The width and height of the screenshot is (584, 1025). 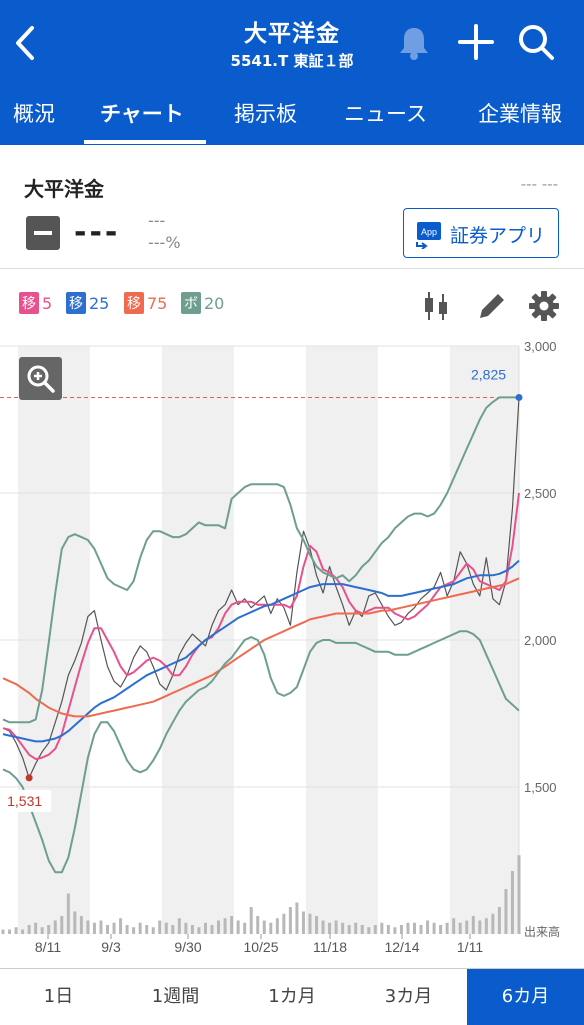 I want to click on legend-ma5: 移 5, so click(x=35, y=303).